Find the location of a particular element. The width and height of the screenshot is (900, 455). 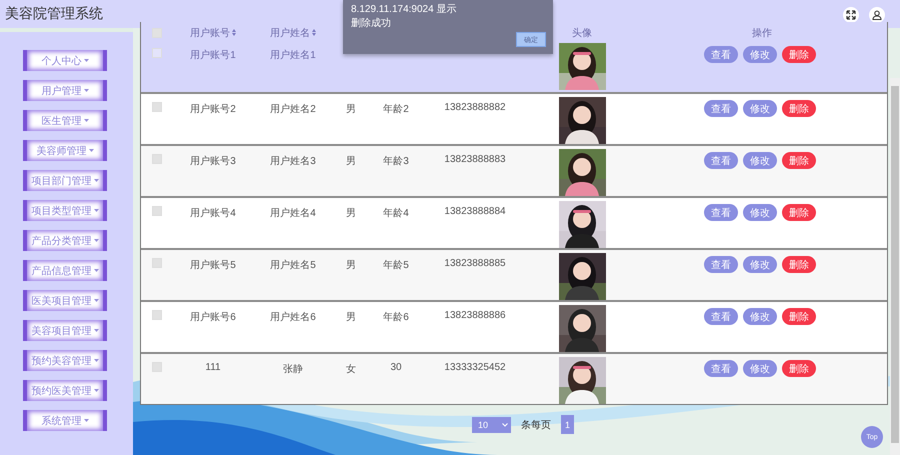

sidebar-menu-button: 产品分类管理 is located at coordinates (65, 240).